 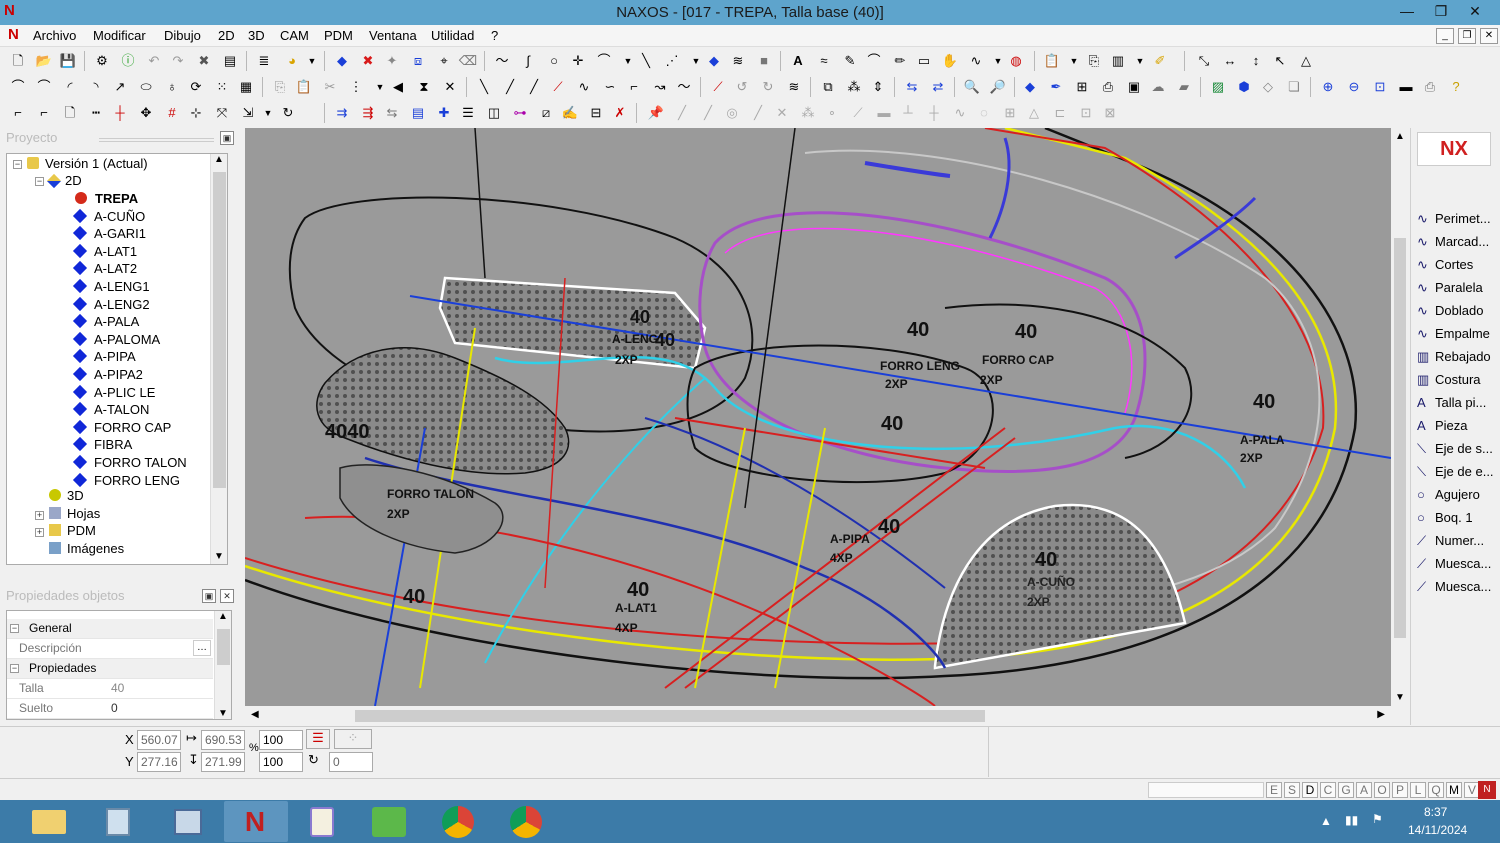 I want to click on hand-icon: ✋, so click(x=950, y=61).